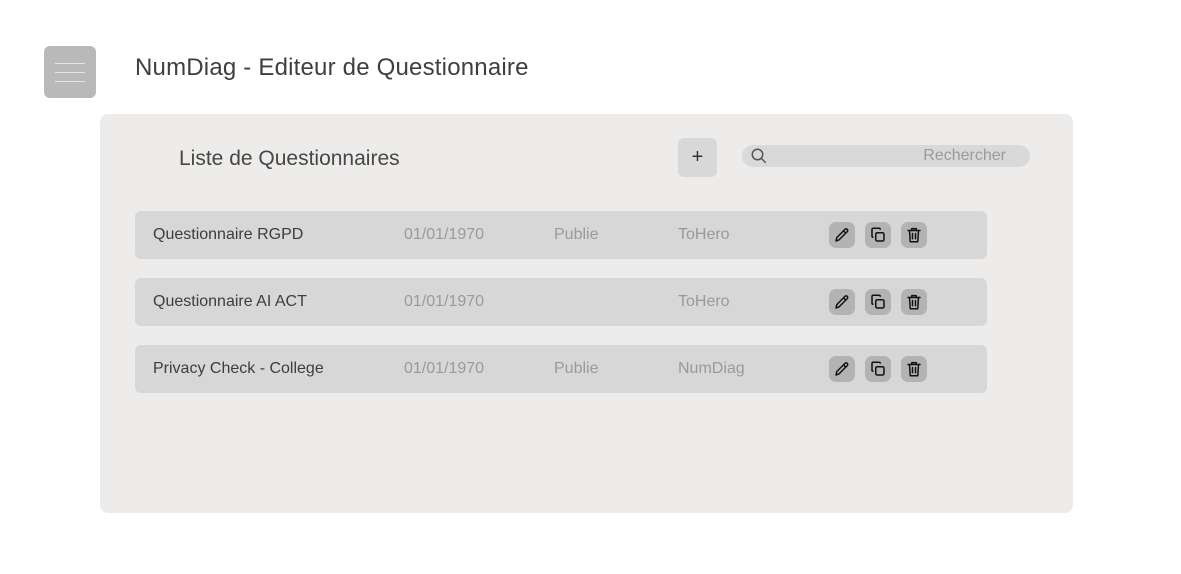 The width and height of the screenshot is (1181, 574). What do you see at coordinates (332, 67) in the screenshot?
I see `page-title: NumDiag - Editeur de Questionnaire` at bounding box center [332, 67].